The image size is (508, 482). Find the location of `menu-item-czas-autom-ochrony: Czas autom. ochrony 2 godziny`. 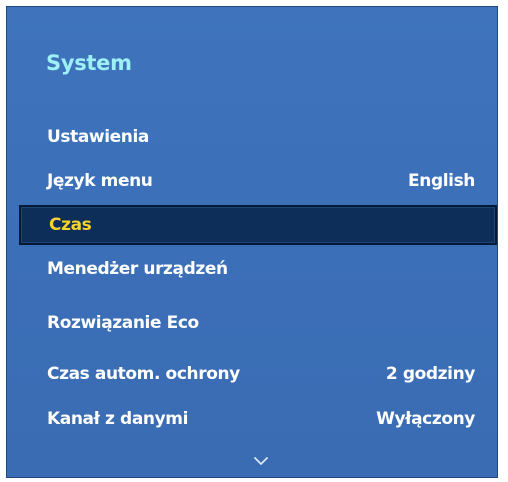

menu-item-czas-autom-ochrony: Czas autom. ochrony 2 godziny is located at coordinates (258, 374).